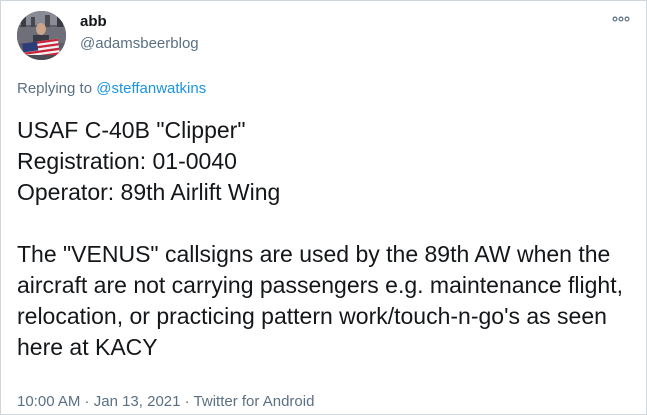 The height and width of the screenshot is (415, 647). What do you see at coordinates (139, 44) in the screenshot?
I see `user-handle: @adamsbeerblog` at bounding box center [139, 44].